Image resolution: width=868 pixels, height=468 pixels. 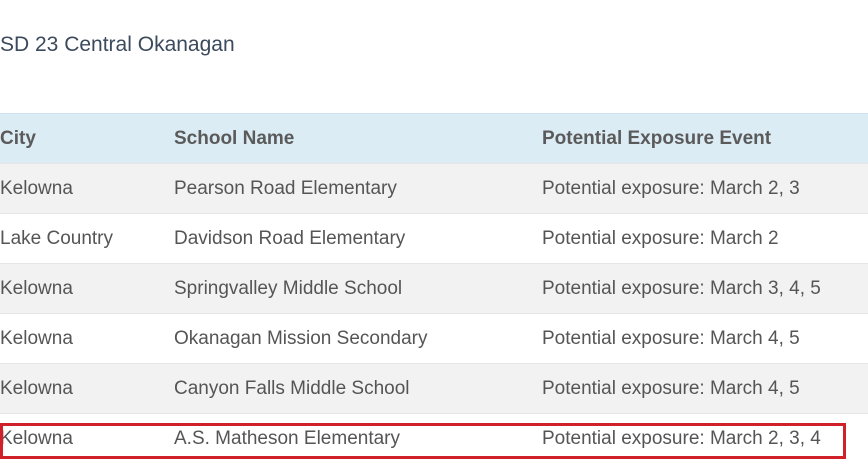 What do you see at coordinates (705, 139) in the screenshot?
I see `header-exposure-event: Potential Exposure Event` at bounding box center [705, 139].